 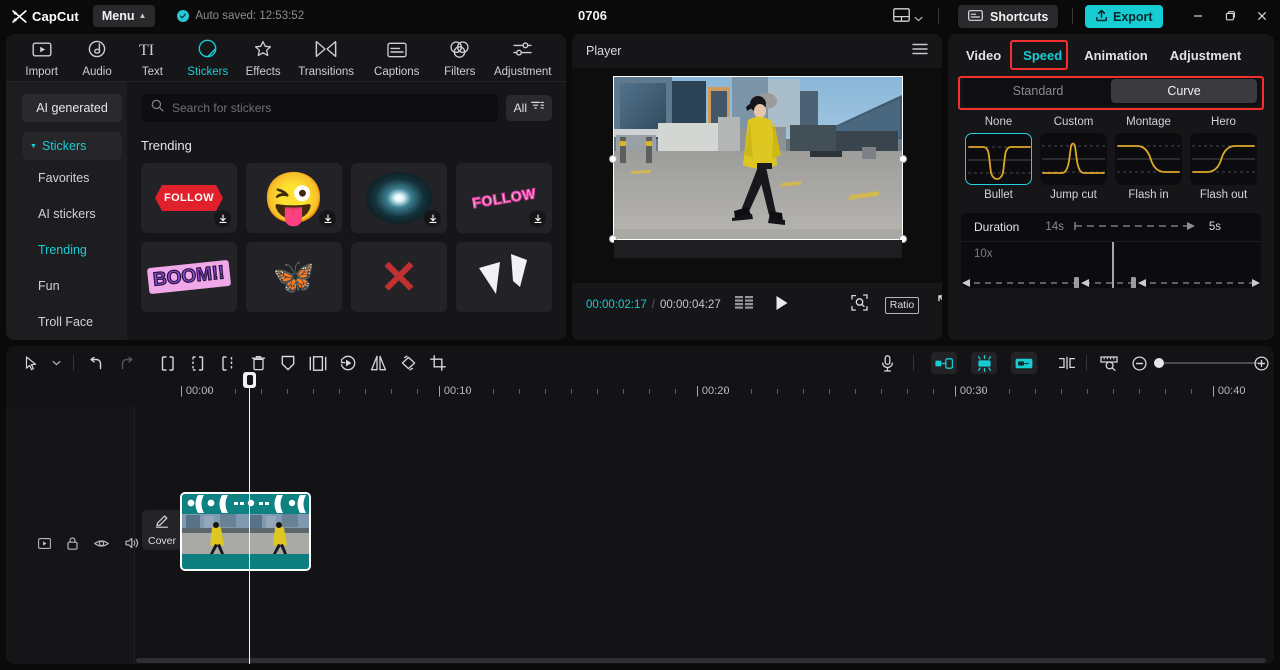 I want to click on sidebar-item-label: Trending, so click(x=62, y=250).